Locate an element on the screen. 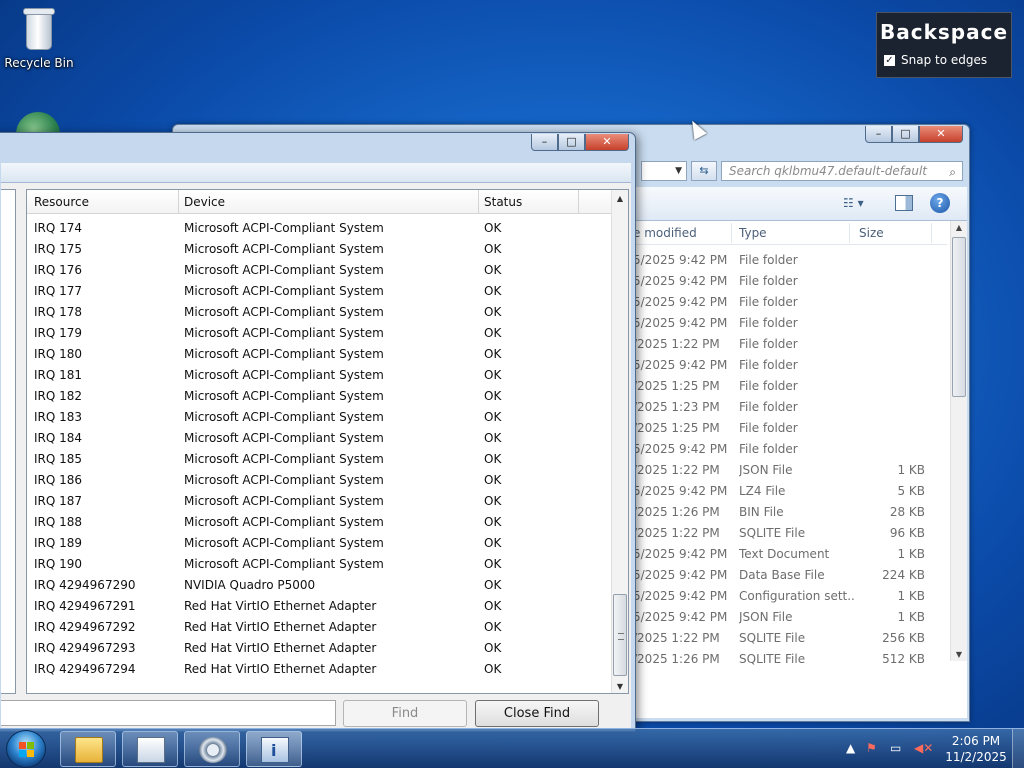 The width and height of the screenshot is (1024, 768). table-row: IRQ 181 Microsoft ACPI-Compliant System OK is located at coordinates (319, 374).